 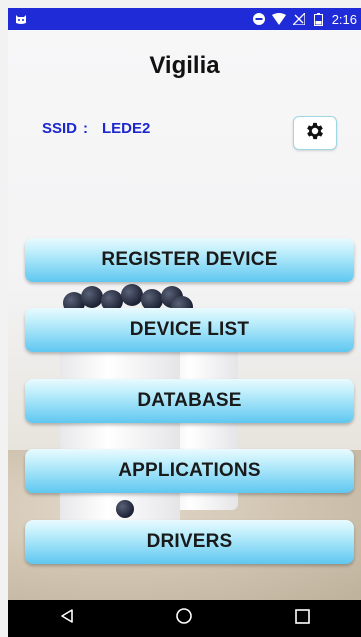 What do you see at coordinates (344, 19) in the screenshot?
I see `status-time: 2:16` at bounding box center [344, 19].